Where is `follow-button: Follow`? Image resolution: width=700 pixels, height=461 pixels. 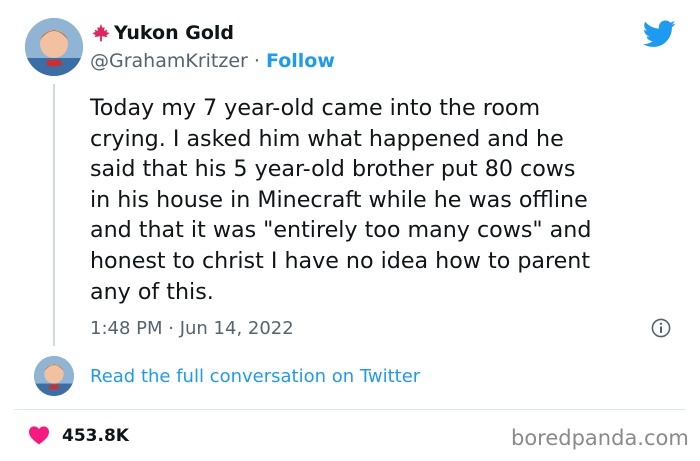
follow-button: Follow is located at coordinates (300, 61).